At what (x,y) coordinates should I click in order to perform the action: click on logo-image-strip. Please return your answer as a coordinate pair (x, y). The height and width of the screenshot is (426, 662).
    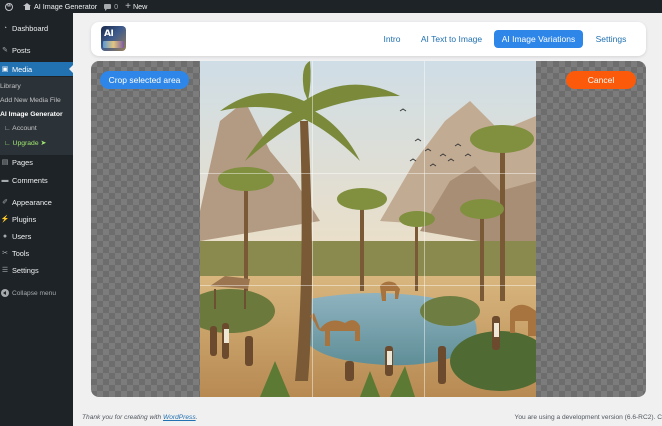
    Looking at the image, I should click on (113, 44).